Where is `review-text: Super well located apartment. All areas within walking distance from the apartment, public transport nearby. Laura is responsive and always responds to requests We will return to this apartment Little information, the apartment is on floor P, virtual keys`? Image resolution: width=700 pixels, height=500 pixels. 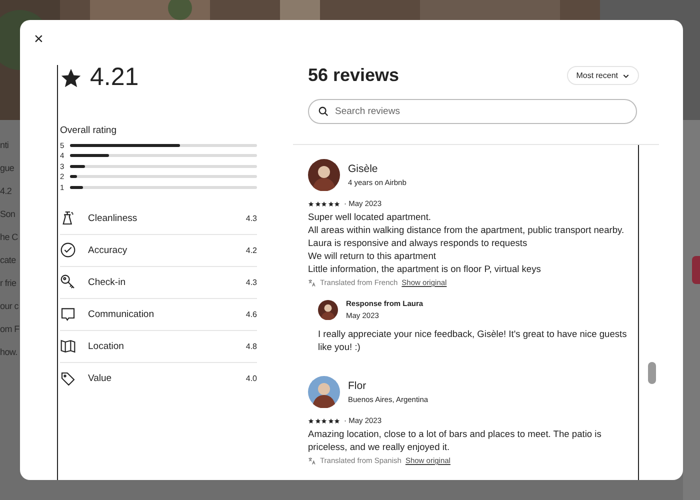
review-text: Super well located apartment. All areas within walking distance from the apartment, public transport nearby. Laura is responsive and always responds to requests We will return to this apartment Little information, the apartment is on floor P, virtual keys is located at coordinates (467, 243).